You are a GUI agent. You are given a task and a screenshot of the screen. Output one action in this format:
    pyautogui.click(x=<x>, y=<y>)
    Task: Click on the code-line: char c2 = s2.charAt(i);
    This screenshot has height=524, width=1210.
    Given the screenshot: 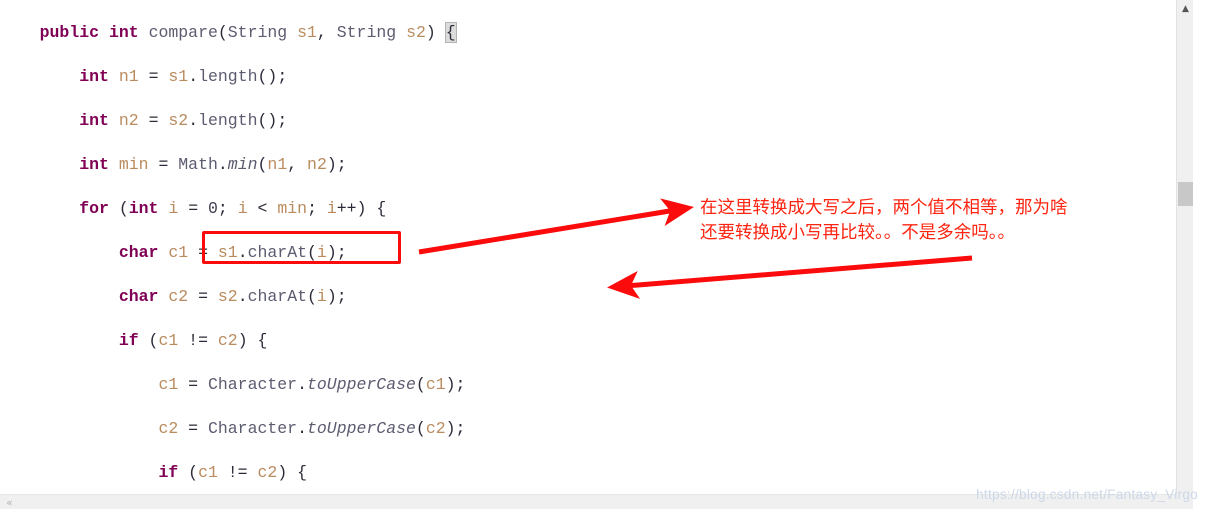 What is the action you would take?
    pyautogui.click(x=232, y=296)
    